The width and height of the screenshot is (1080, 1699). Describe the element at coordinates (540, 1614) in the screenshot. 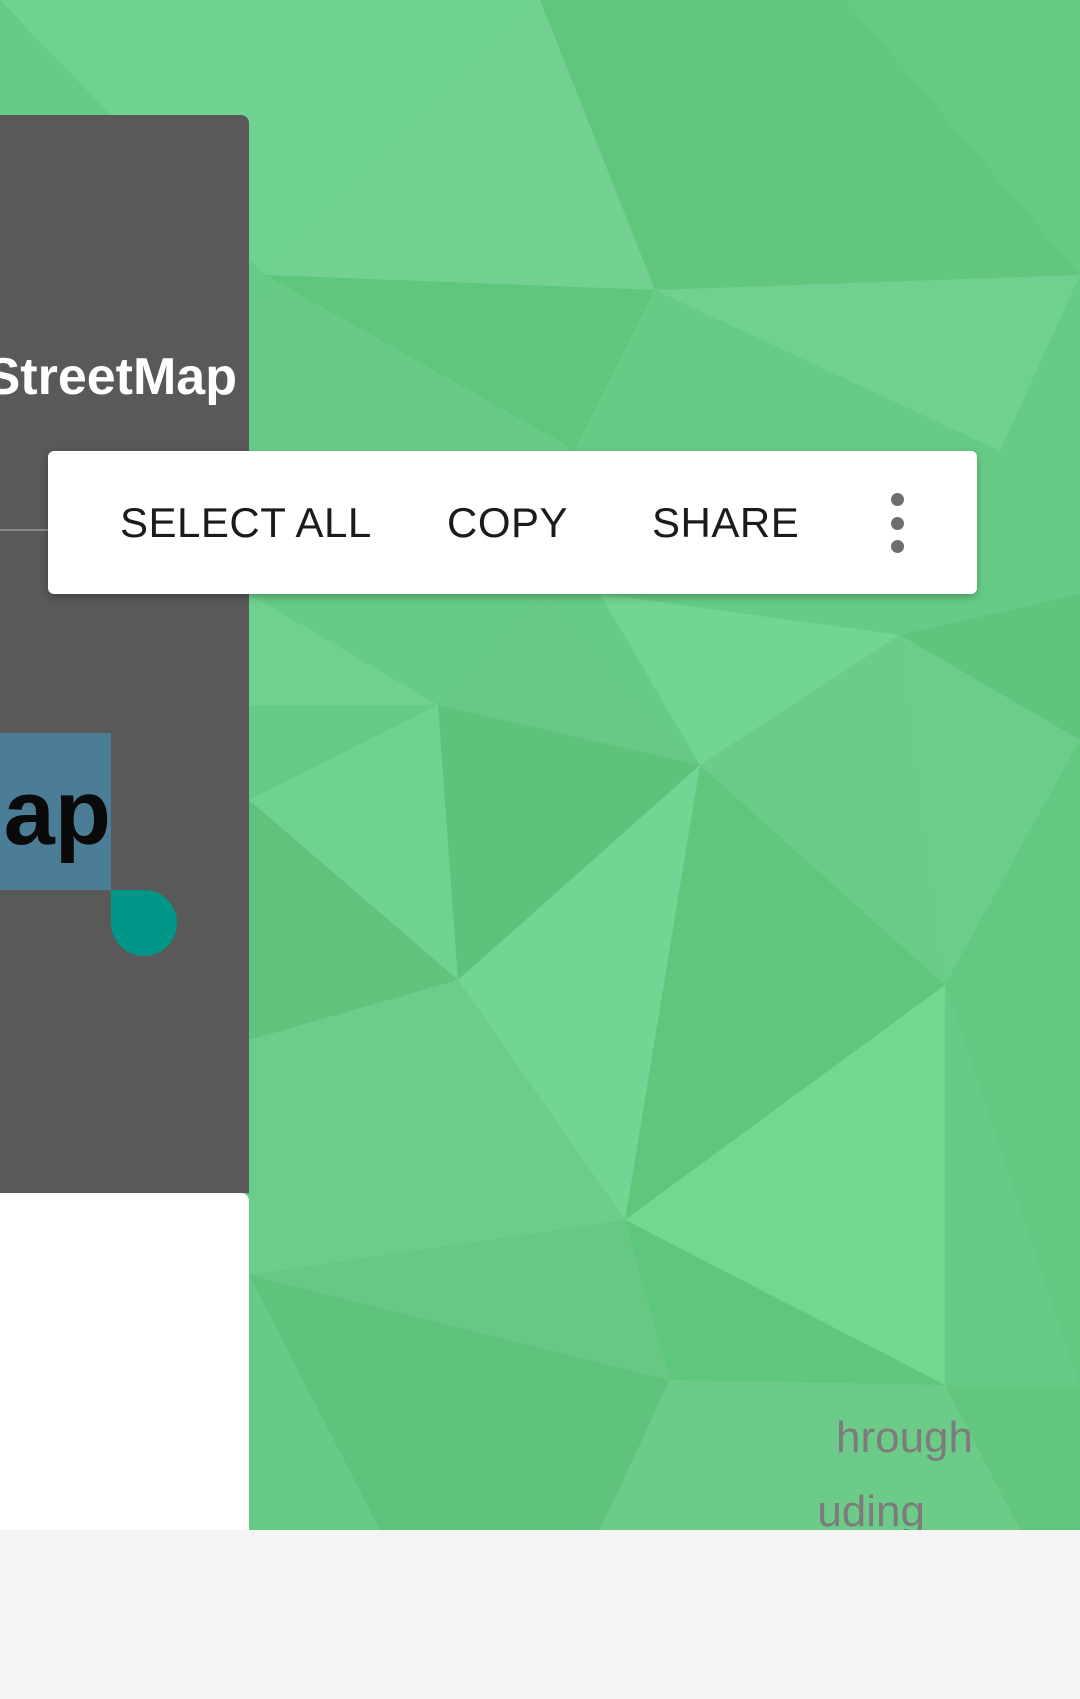

I see `bottom-blank-area` at that location.